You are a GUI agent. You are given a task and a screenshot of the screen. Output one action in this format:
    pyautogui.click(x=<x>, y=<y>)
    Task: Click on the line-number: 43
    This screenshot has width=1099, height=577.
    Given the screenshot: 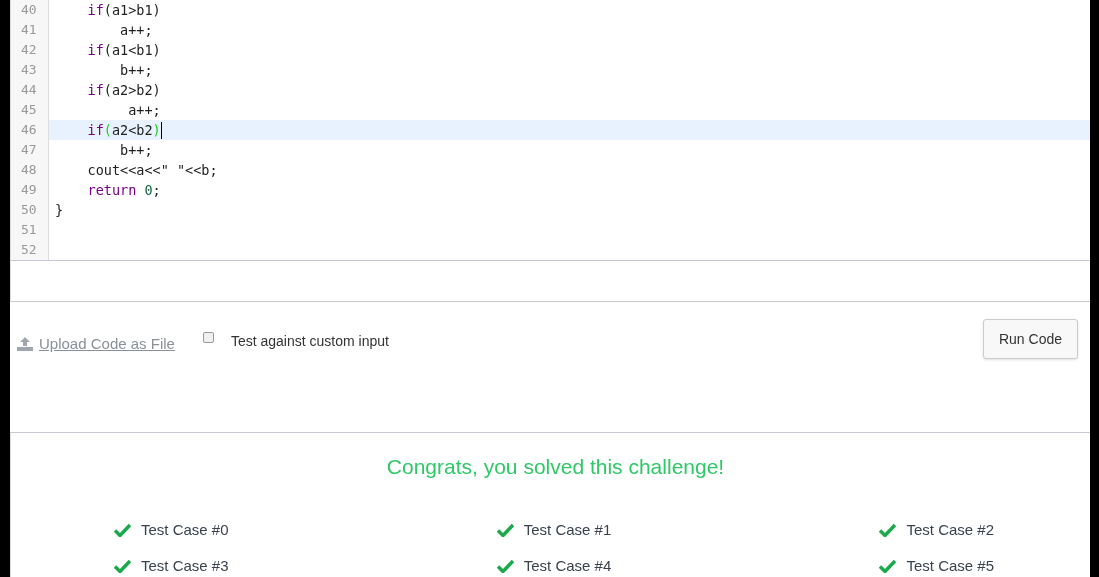 What is the action you would take?
    pyautogui.click(x=29, y=70)
    